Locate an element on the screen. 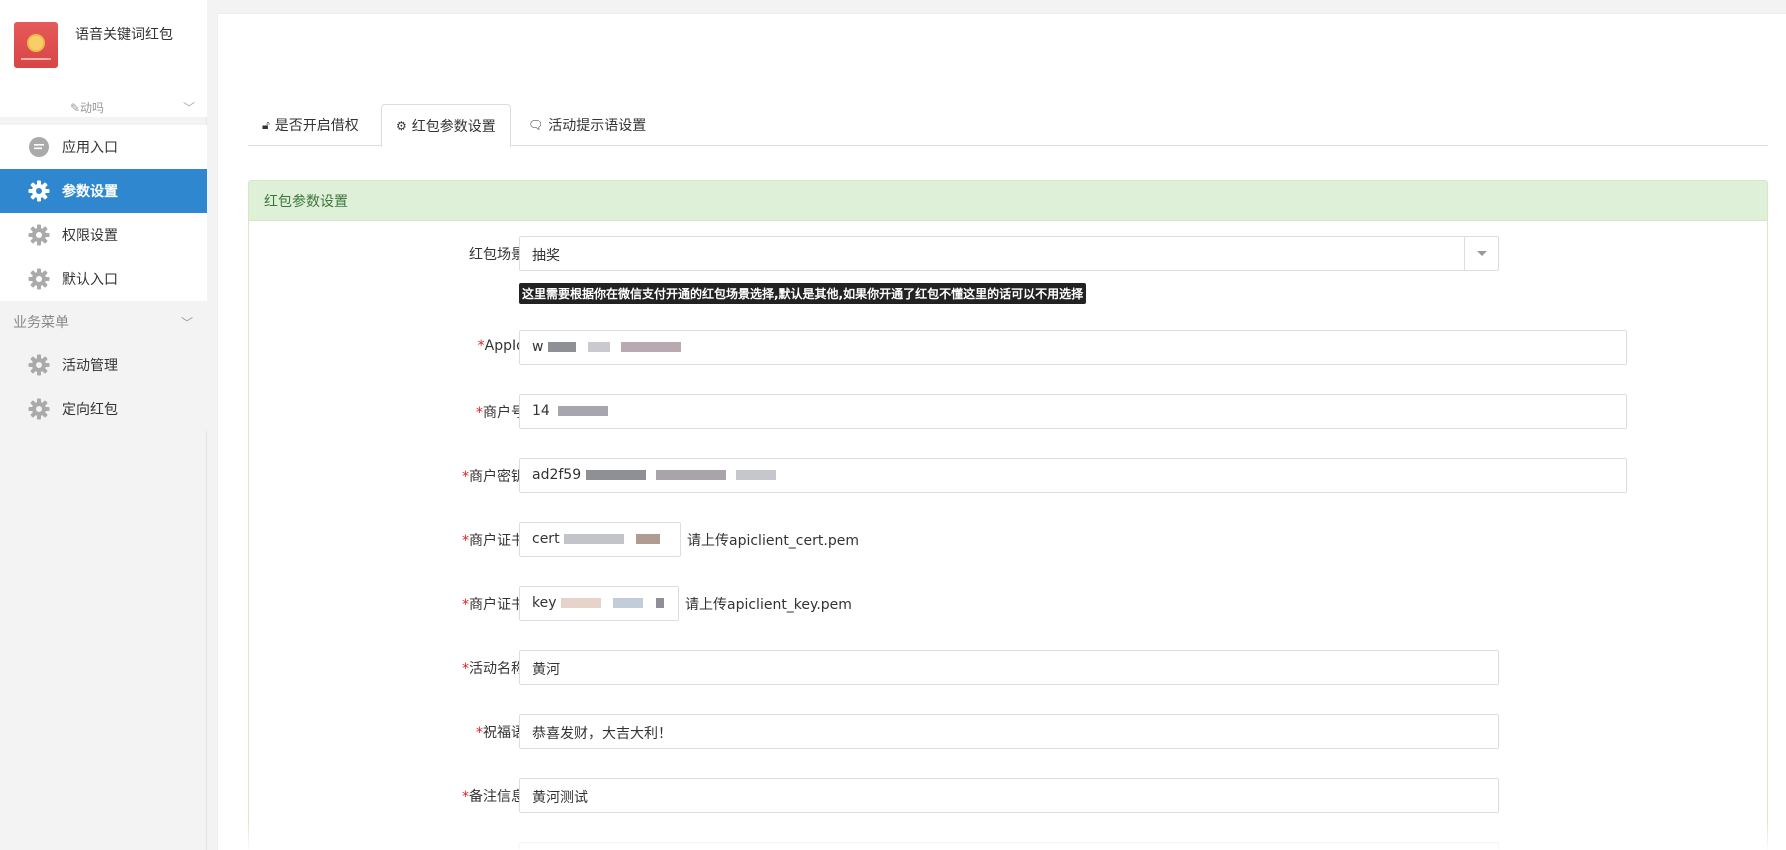 The image size is (1786, 850). user-name: ✎动吗 is located at coordinates (87, 107).